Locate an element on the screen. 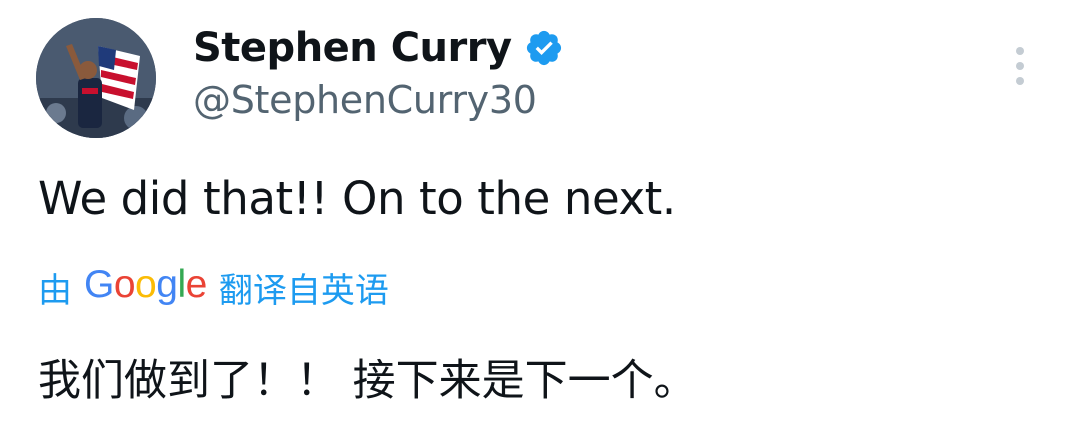  more-vertical-icon is located at coordinates (1020, 51).